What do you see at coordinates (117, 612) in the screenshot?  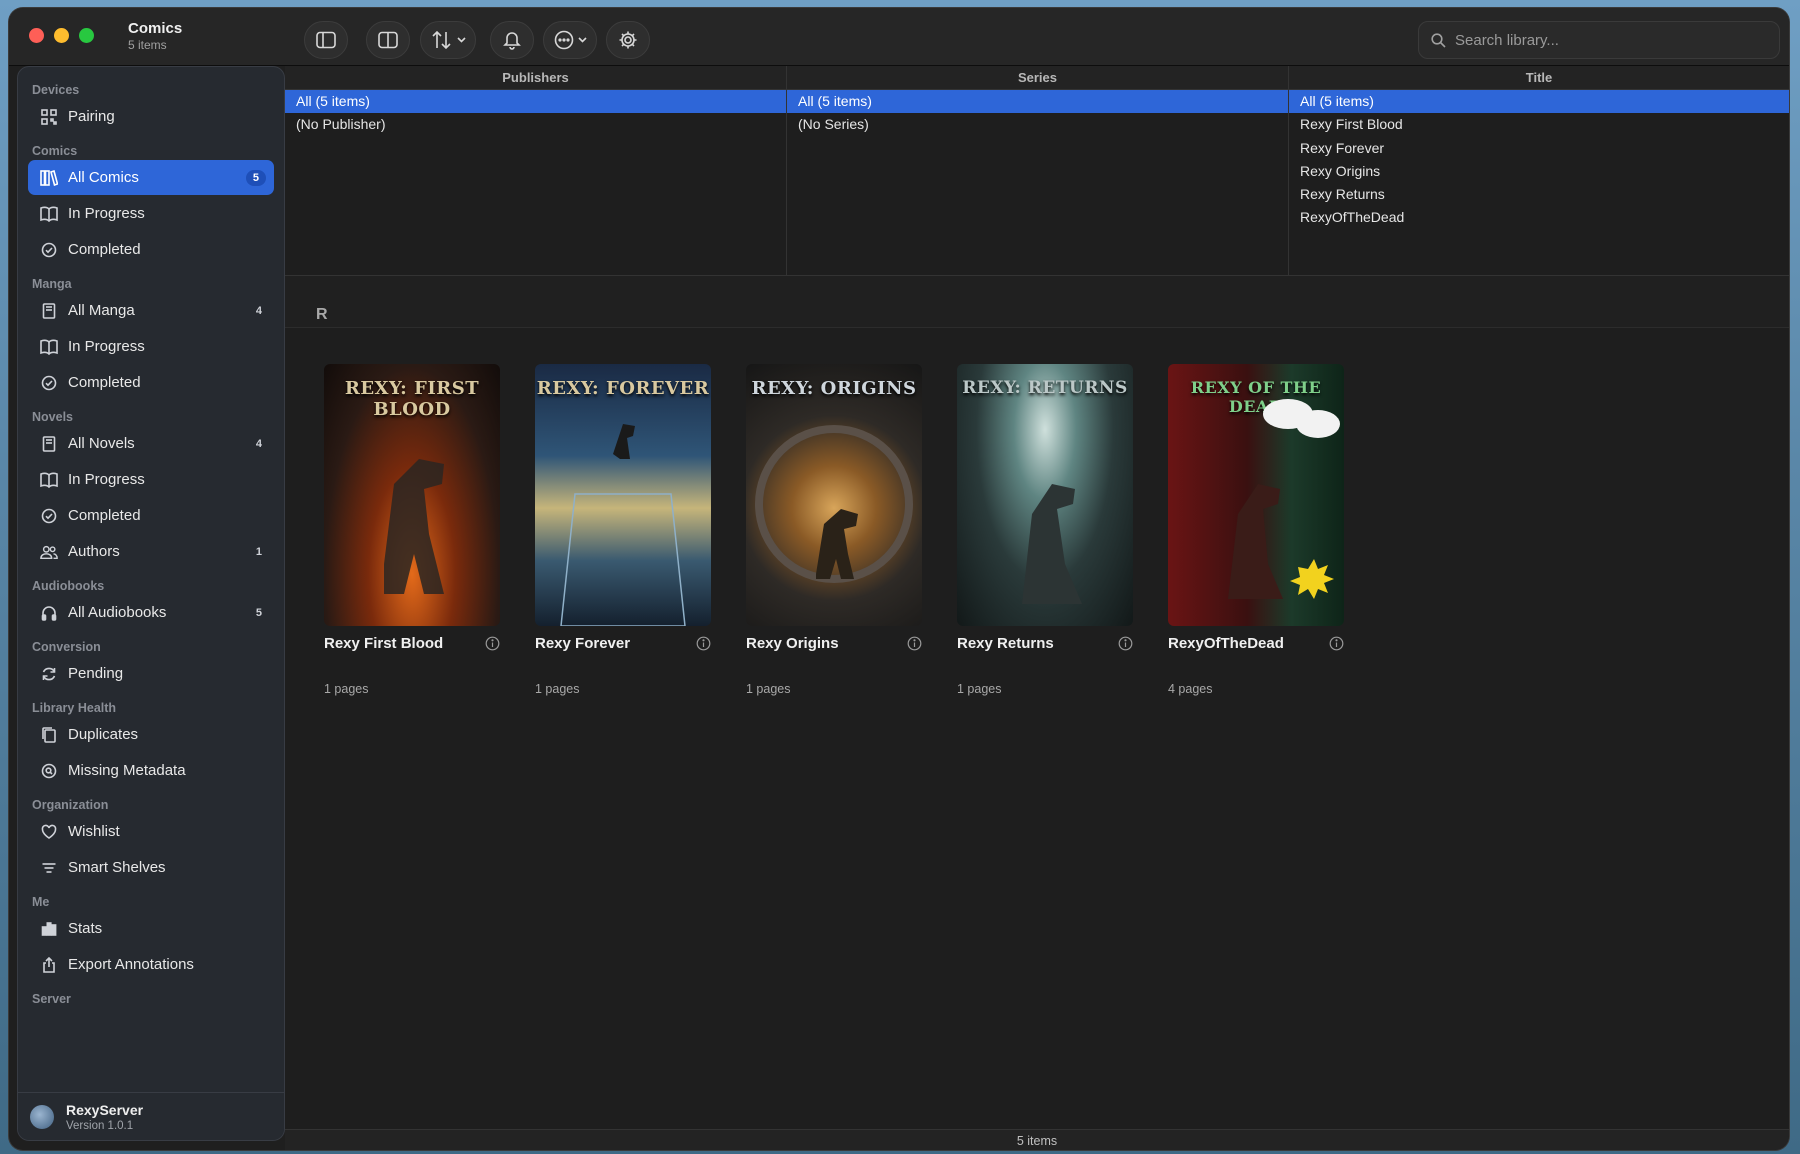 I see `sidebar-item-label: All Audiobooks` at bounding box center [117, 612].